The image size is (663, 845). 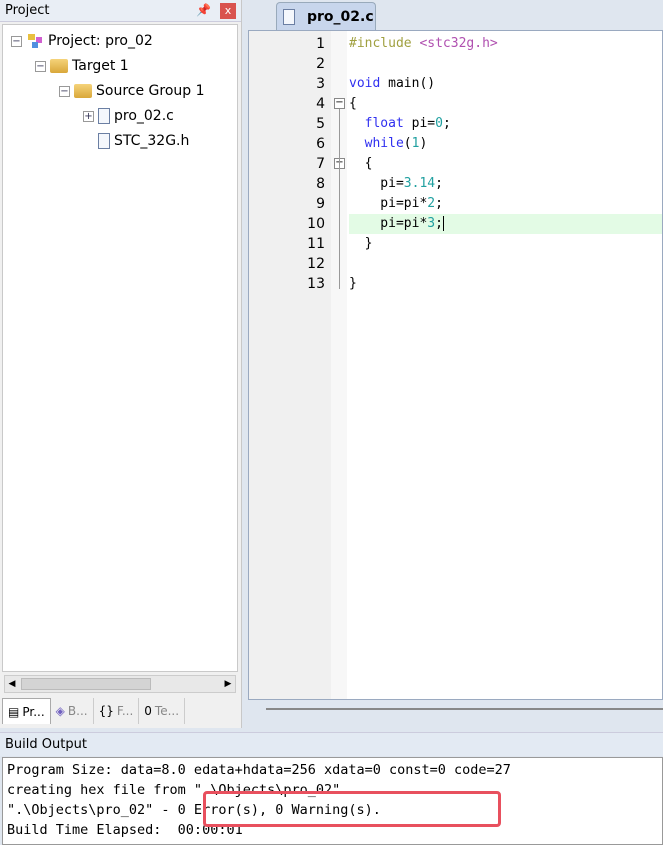 What do you see at coordinates (505, 44) in the screenshot?
I see `code-line: #include <stc32g.h>` at bounding box center [505, 44].